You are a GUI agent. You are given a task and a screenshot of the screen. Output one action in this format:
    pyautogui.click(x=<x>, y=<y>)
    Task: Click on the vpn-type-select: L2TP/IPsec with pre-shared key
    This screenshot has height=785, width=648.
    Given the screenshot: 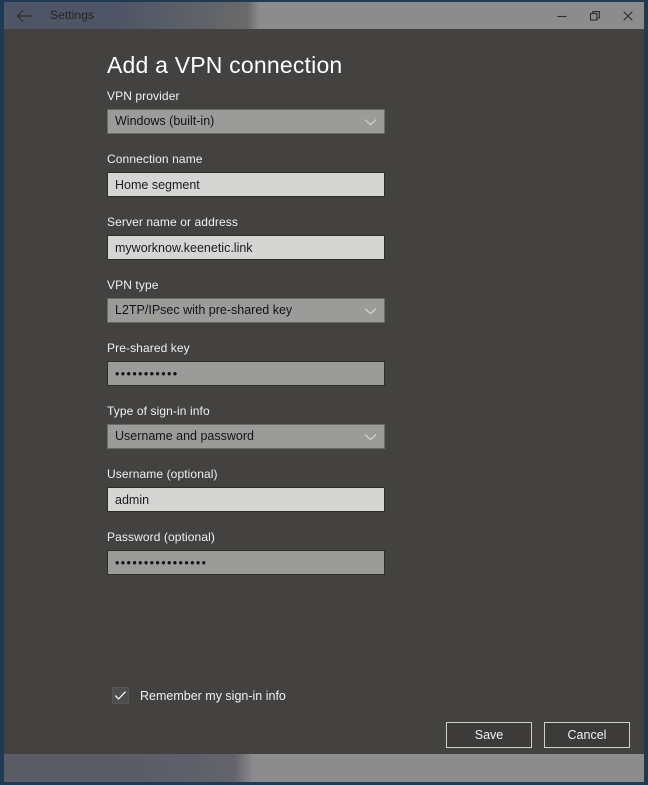 What is the action you would take?
    pyautogui.click(x=246, y=310)
    